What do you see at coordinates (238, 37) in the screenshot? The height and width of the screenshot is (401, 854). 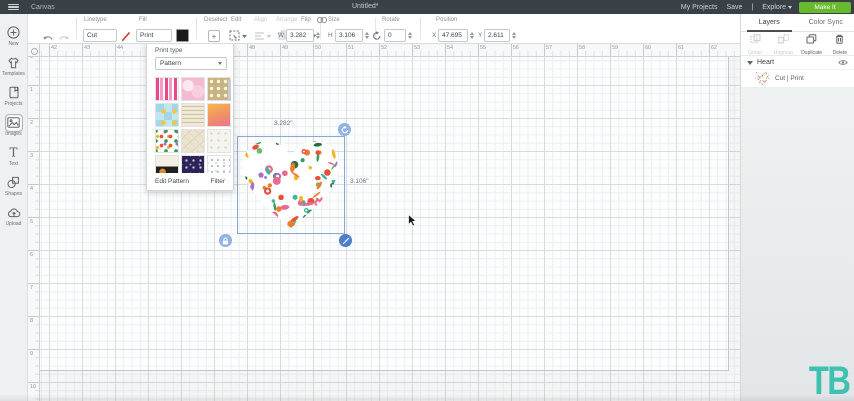 I see `edit-menu-icon` at bounding box center [238, 37].